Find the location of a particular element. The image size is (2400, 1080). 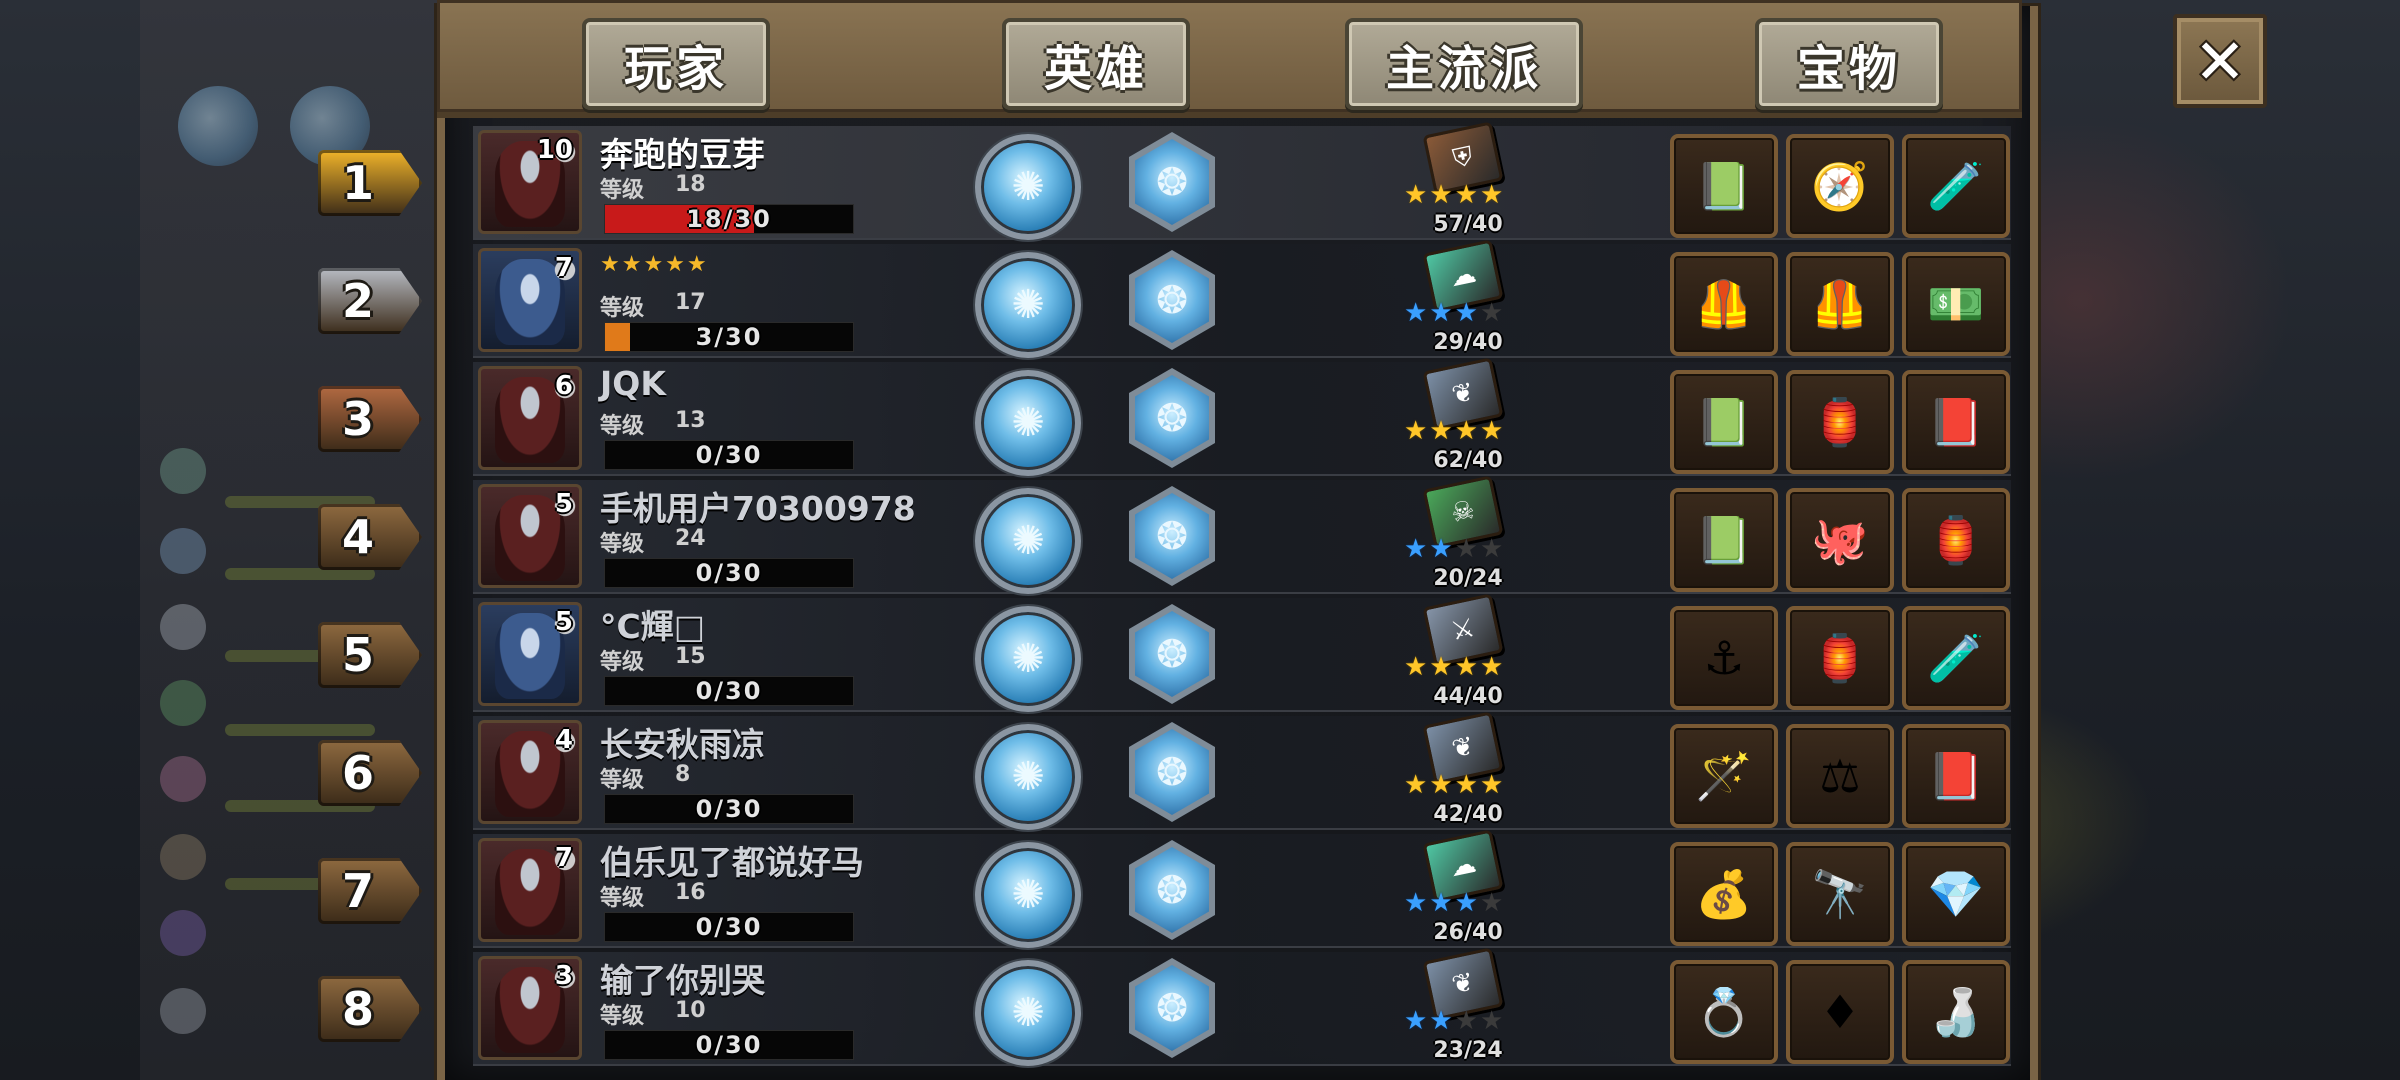

ruby-icon: ♦ is located at coordinates (1840, 1012).